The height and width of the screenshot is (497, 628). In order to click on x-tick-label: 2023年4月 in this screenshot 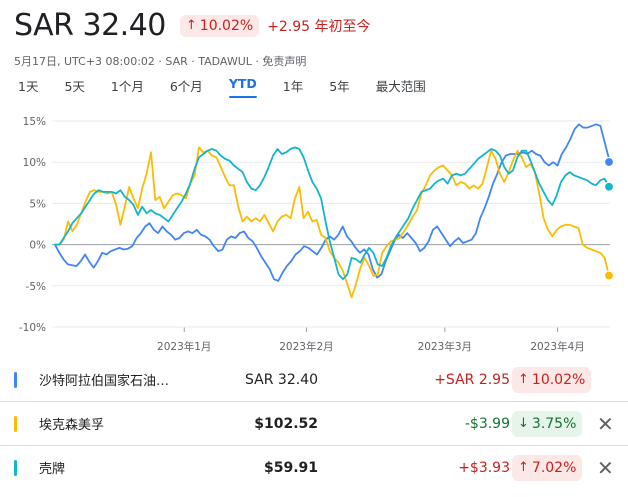, I will do `click(557, 346)`.